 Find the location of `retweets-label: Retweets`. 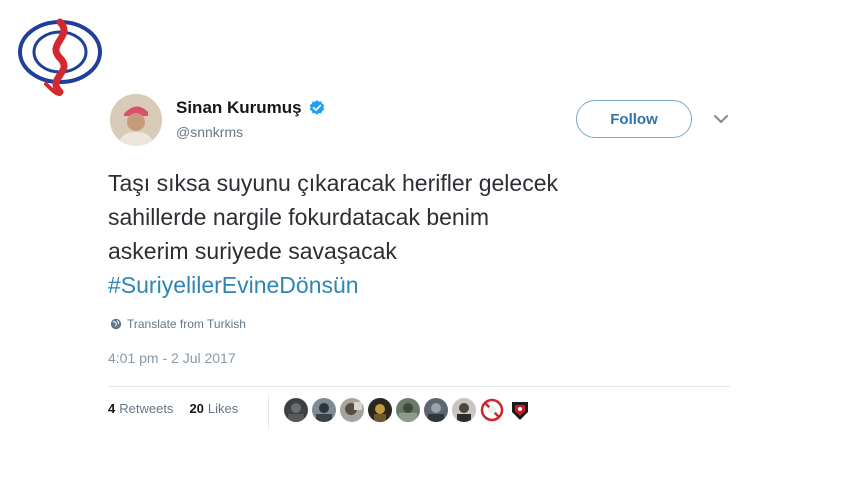

retweets-label: Retweets is located at coordinates (146, 408).